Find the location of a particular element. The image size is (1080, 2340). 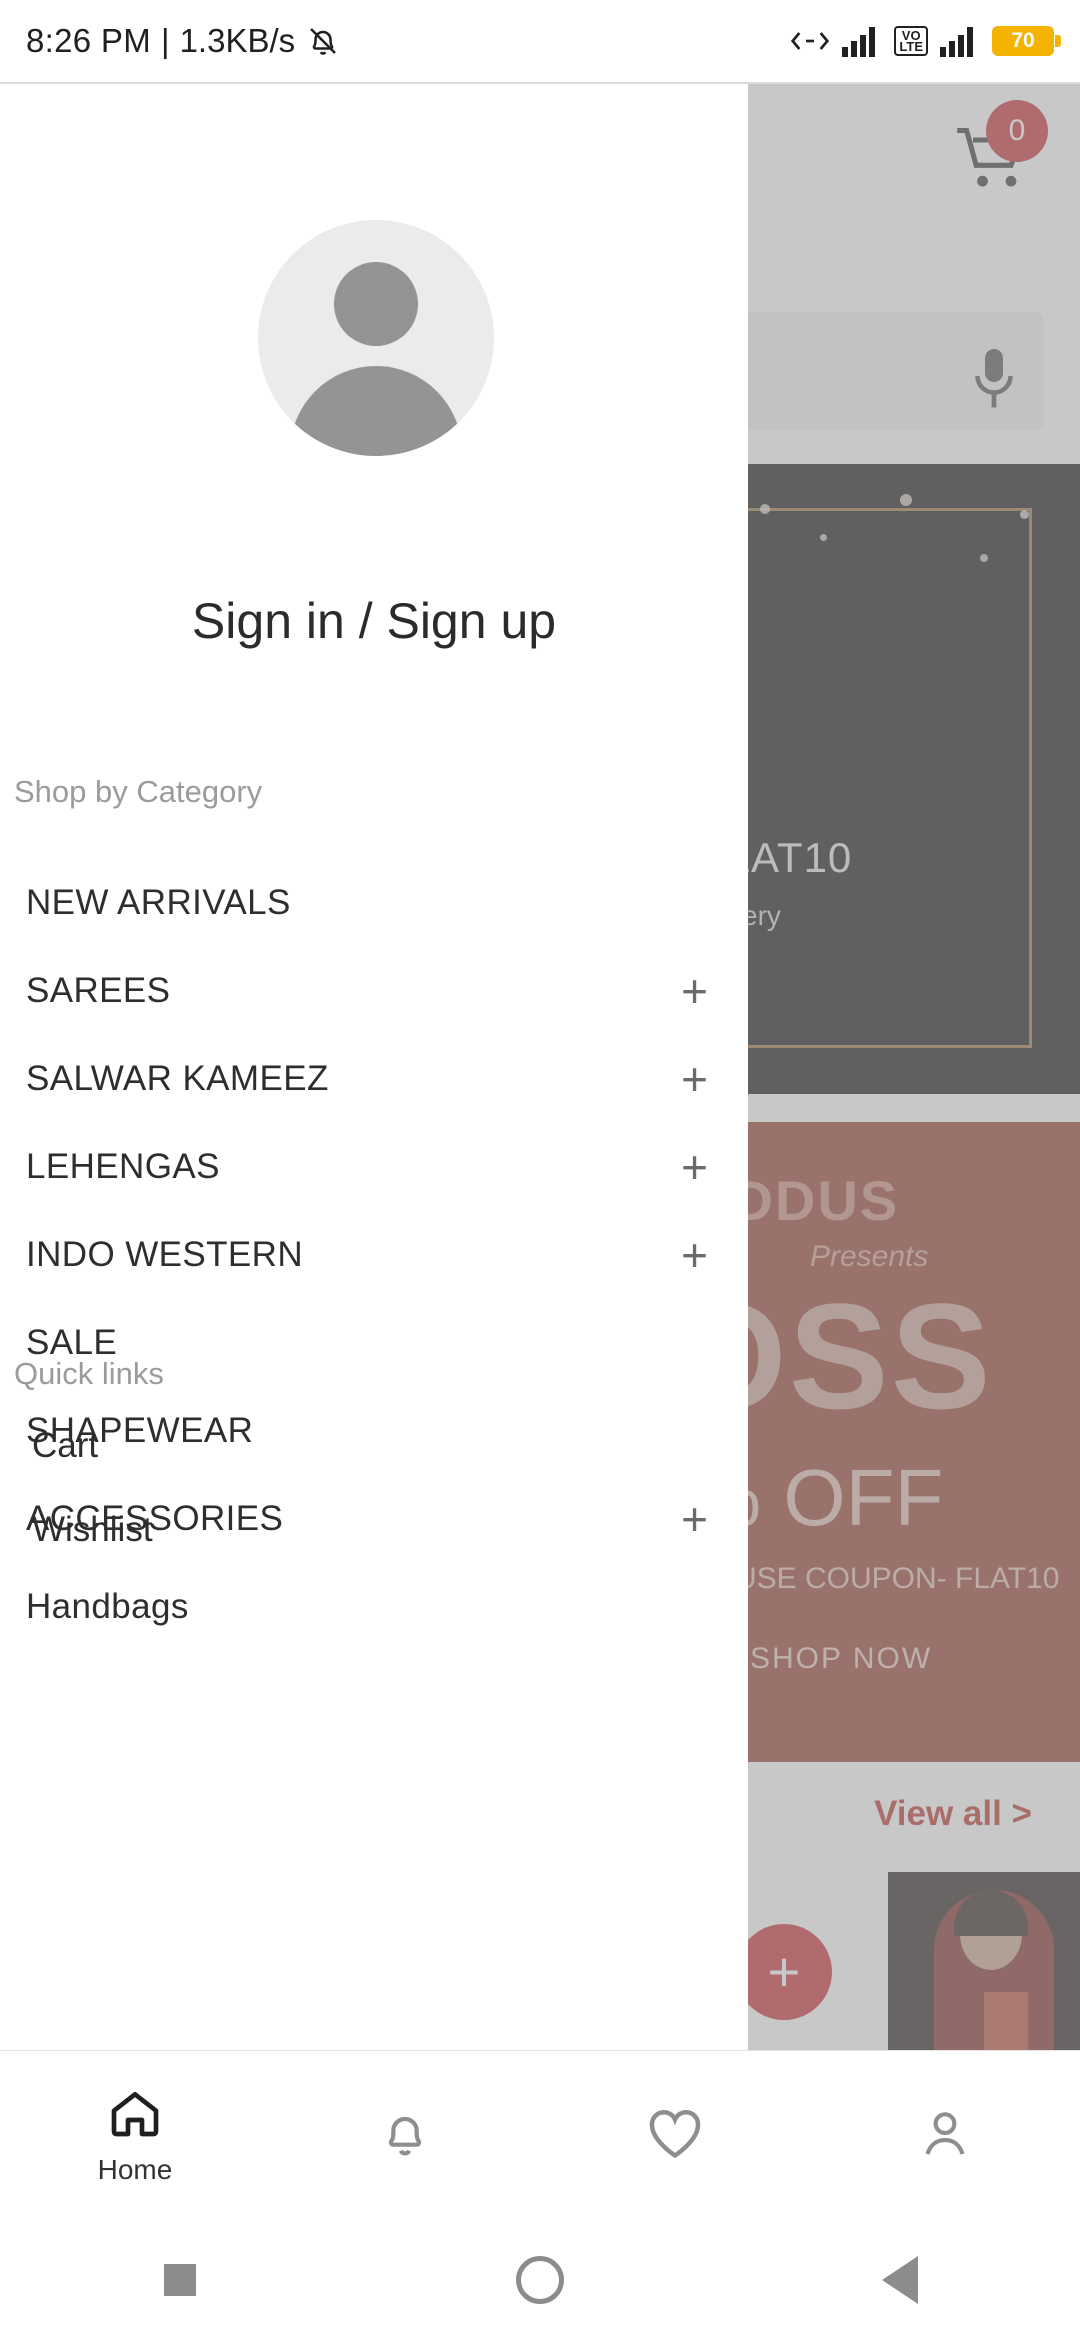

shop-by-category-heading: Shop by Category is located at coordinates (138, 791).